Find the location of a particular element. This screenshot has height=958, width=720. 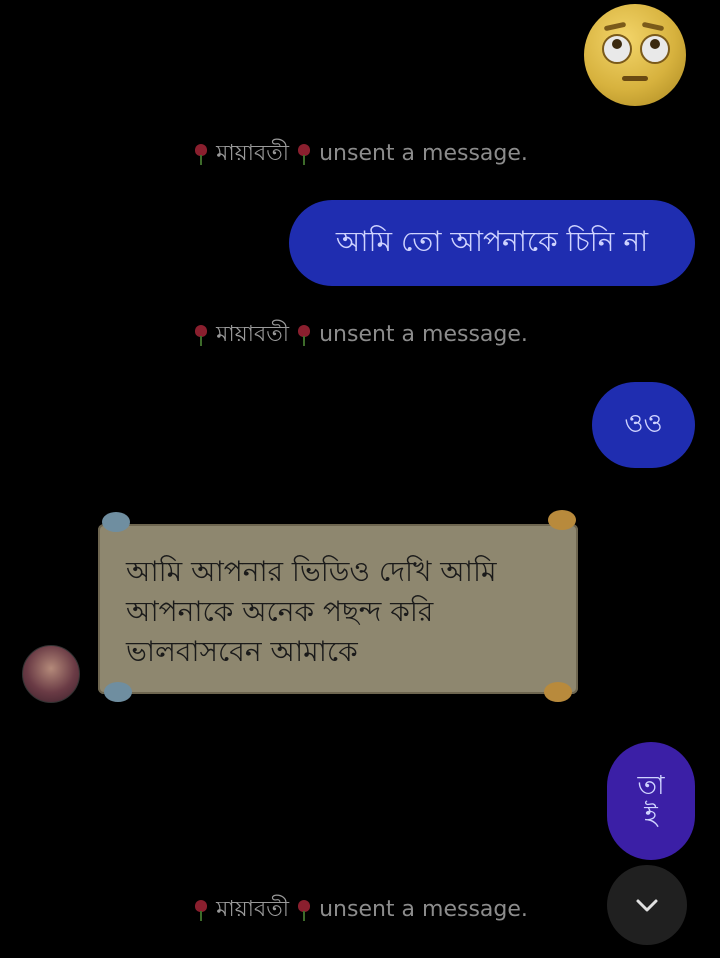

cat-decoration-icon is located at coordinates (562, 520).